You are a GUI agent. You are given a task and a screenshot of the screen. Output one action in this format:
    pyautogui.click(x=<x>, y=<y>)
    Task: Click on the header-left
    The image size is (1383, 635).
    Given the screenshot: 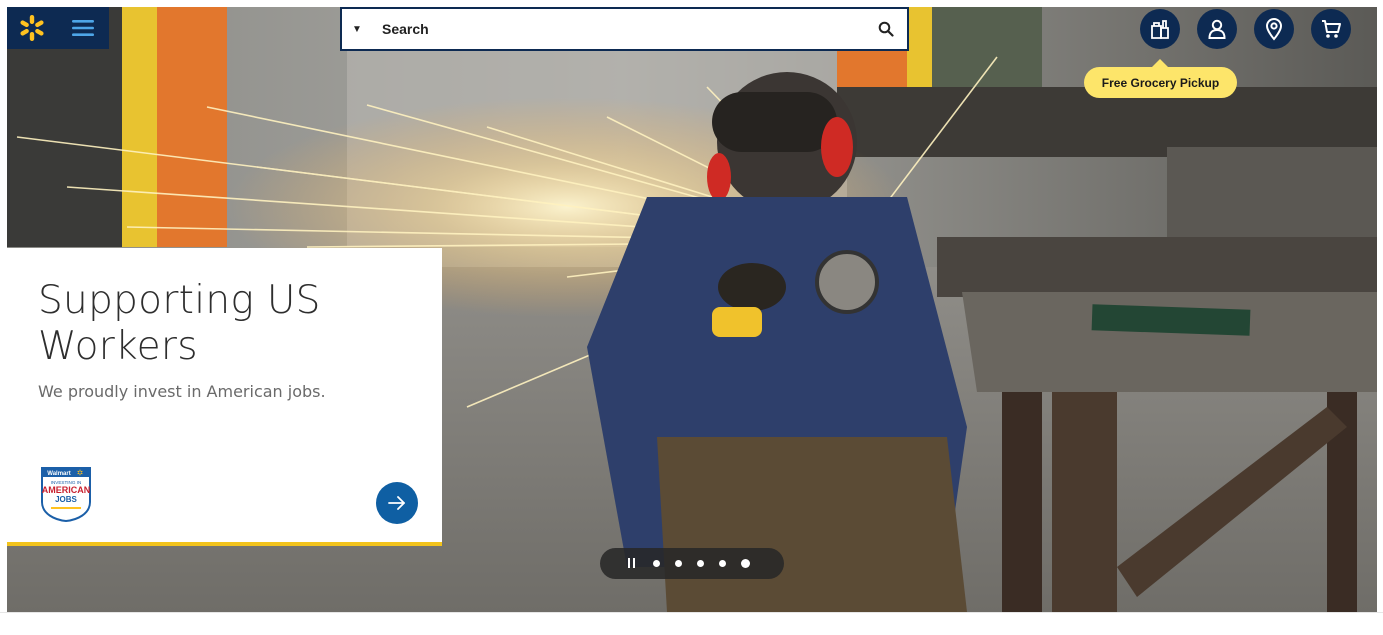 What is the action you would take?
    pyautogui.click(x=58, y=28)
    